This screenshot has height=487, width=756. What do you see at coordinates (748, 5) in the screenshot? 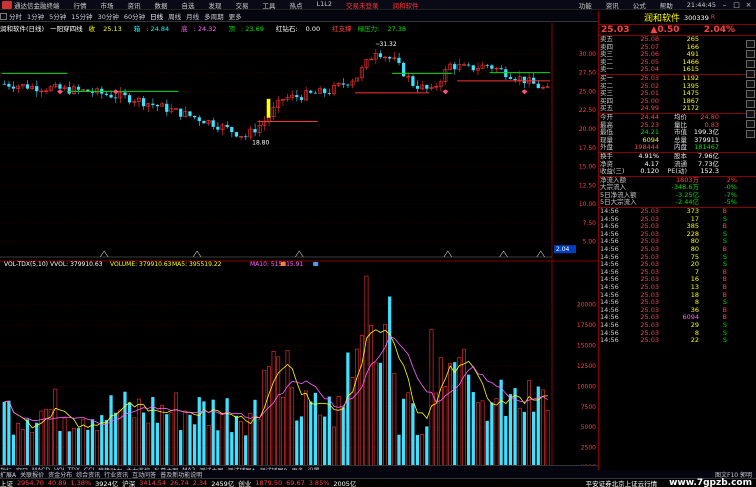
I see `close-button: ×` at bounding box center [748, 5].